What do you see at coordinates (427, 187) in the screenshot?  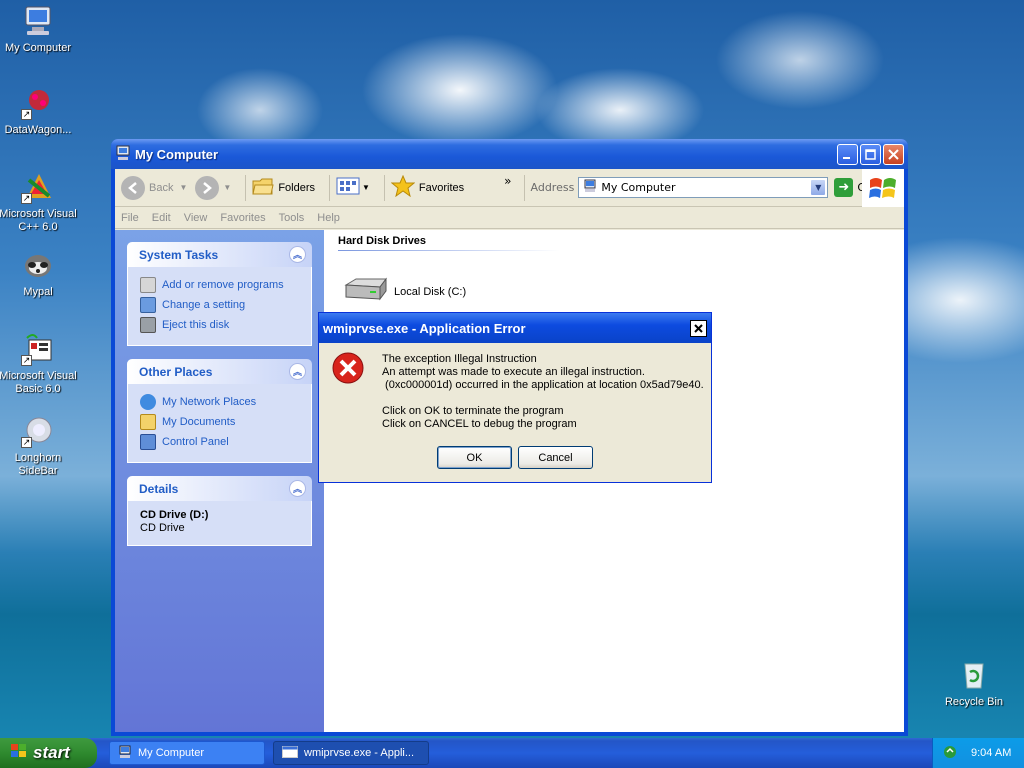 I see `favorites-button: Favorites` at bounding box center [427, 187].